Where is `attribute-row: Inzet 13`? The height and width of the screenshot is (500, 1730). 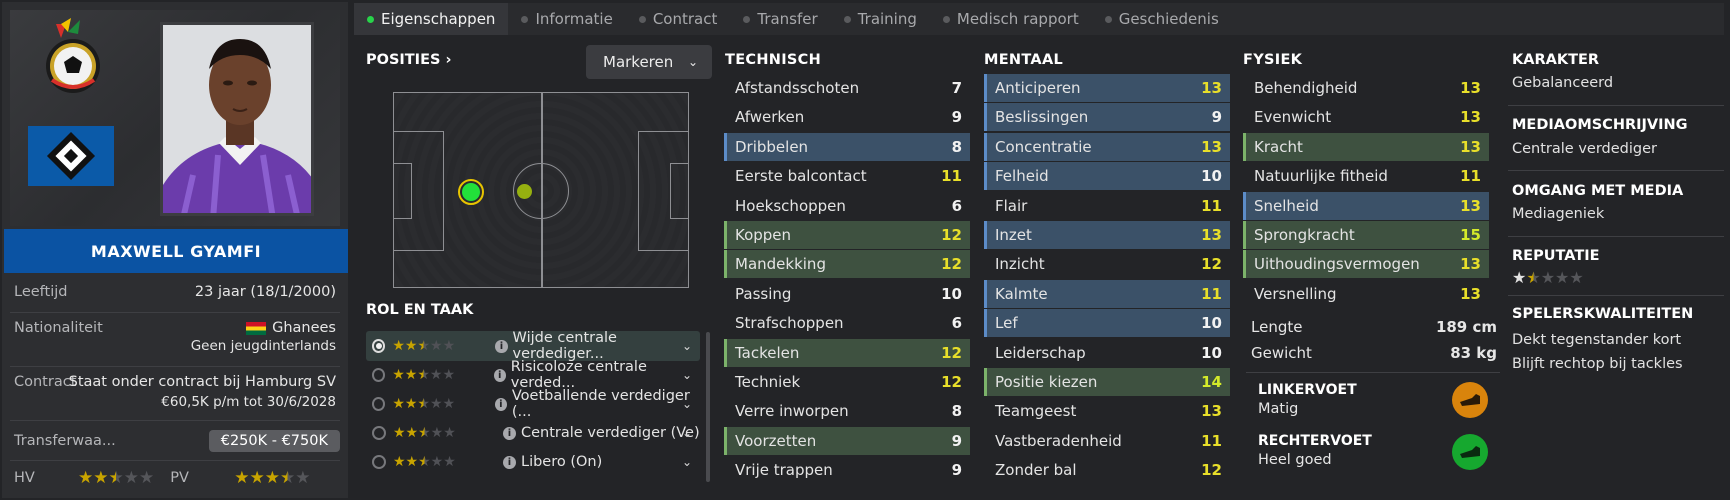 attribute-row: Inzet 13 is located at coordinates (1107, 235).